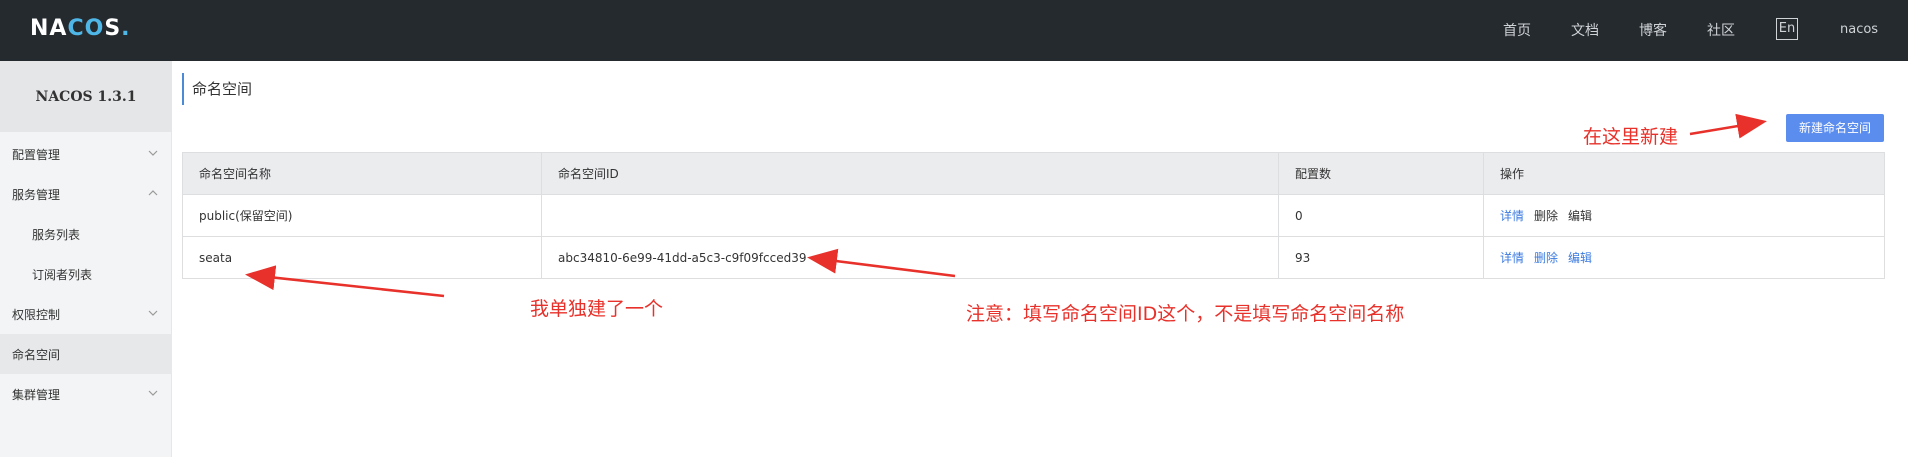  What do you see at coordinates (597, 309) in the screenshot?
I see `annotation-created-alone: 我单独建了一个` at bounding box center [597, 309].